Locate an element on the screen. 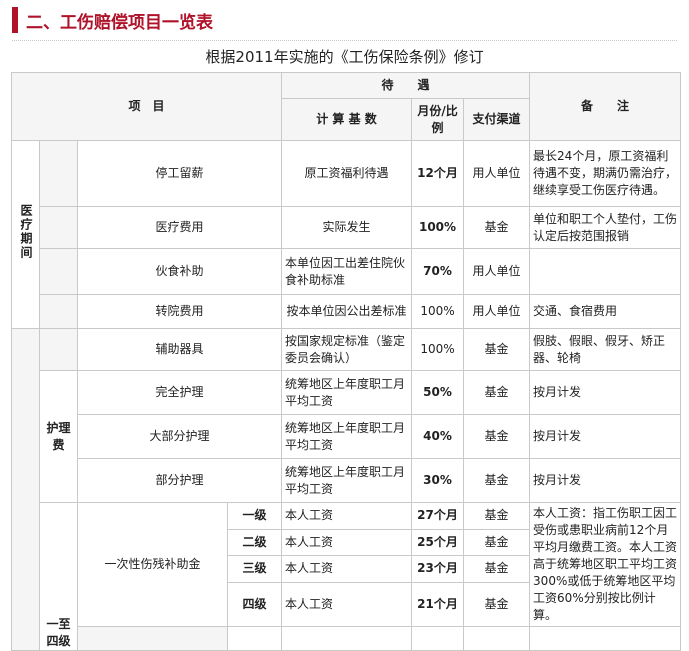  table-row: 部分护理 统筹地区上年度职工月平均工资 30% 基金 按月计发 is located at coordinates (347, 480).